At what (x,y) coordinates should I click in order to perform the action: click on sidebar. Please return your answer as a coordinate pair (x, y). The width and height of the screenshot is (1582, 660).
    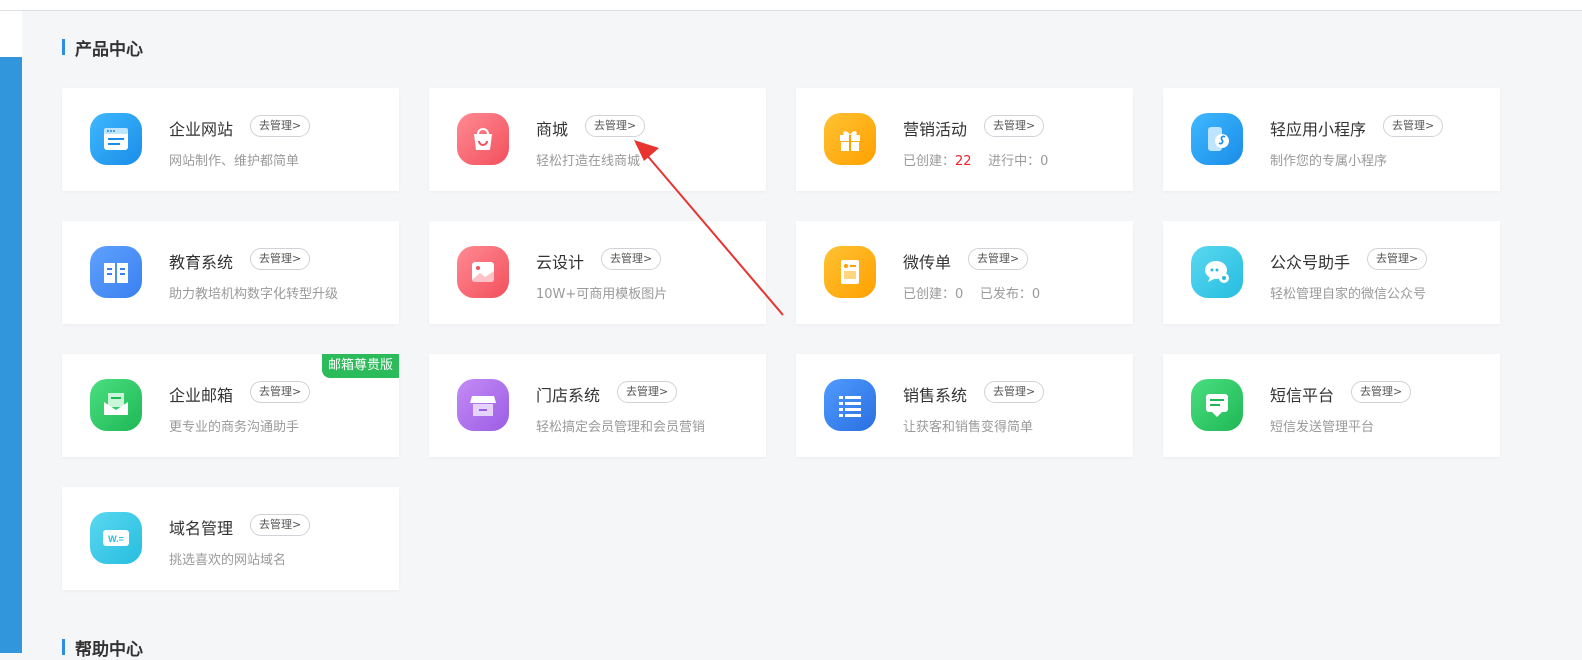
    Looking at the image, I should click on (11, 355).